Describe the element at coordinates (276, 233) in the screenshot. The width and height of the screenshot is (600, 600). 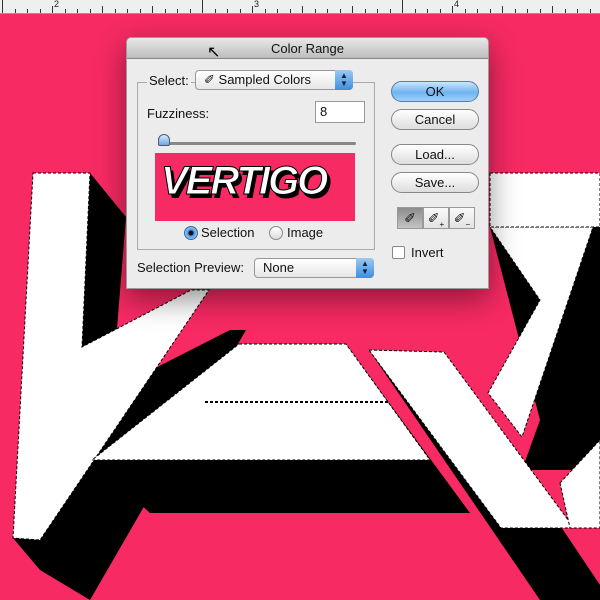
I see `radio-image` at that location.